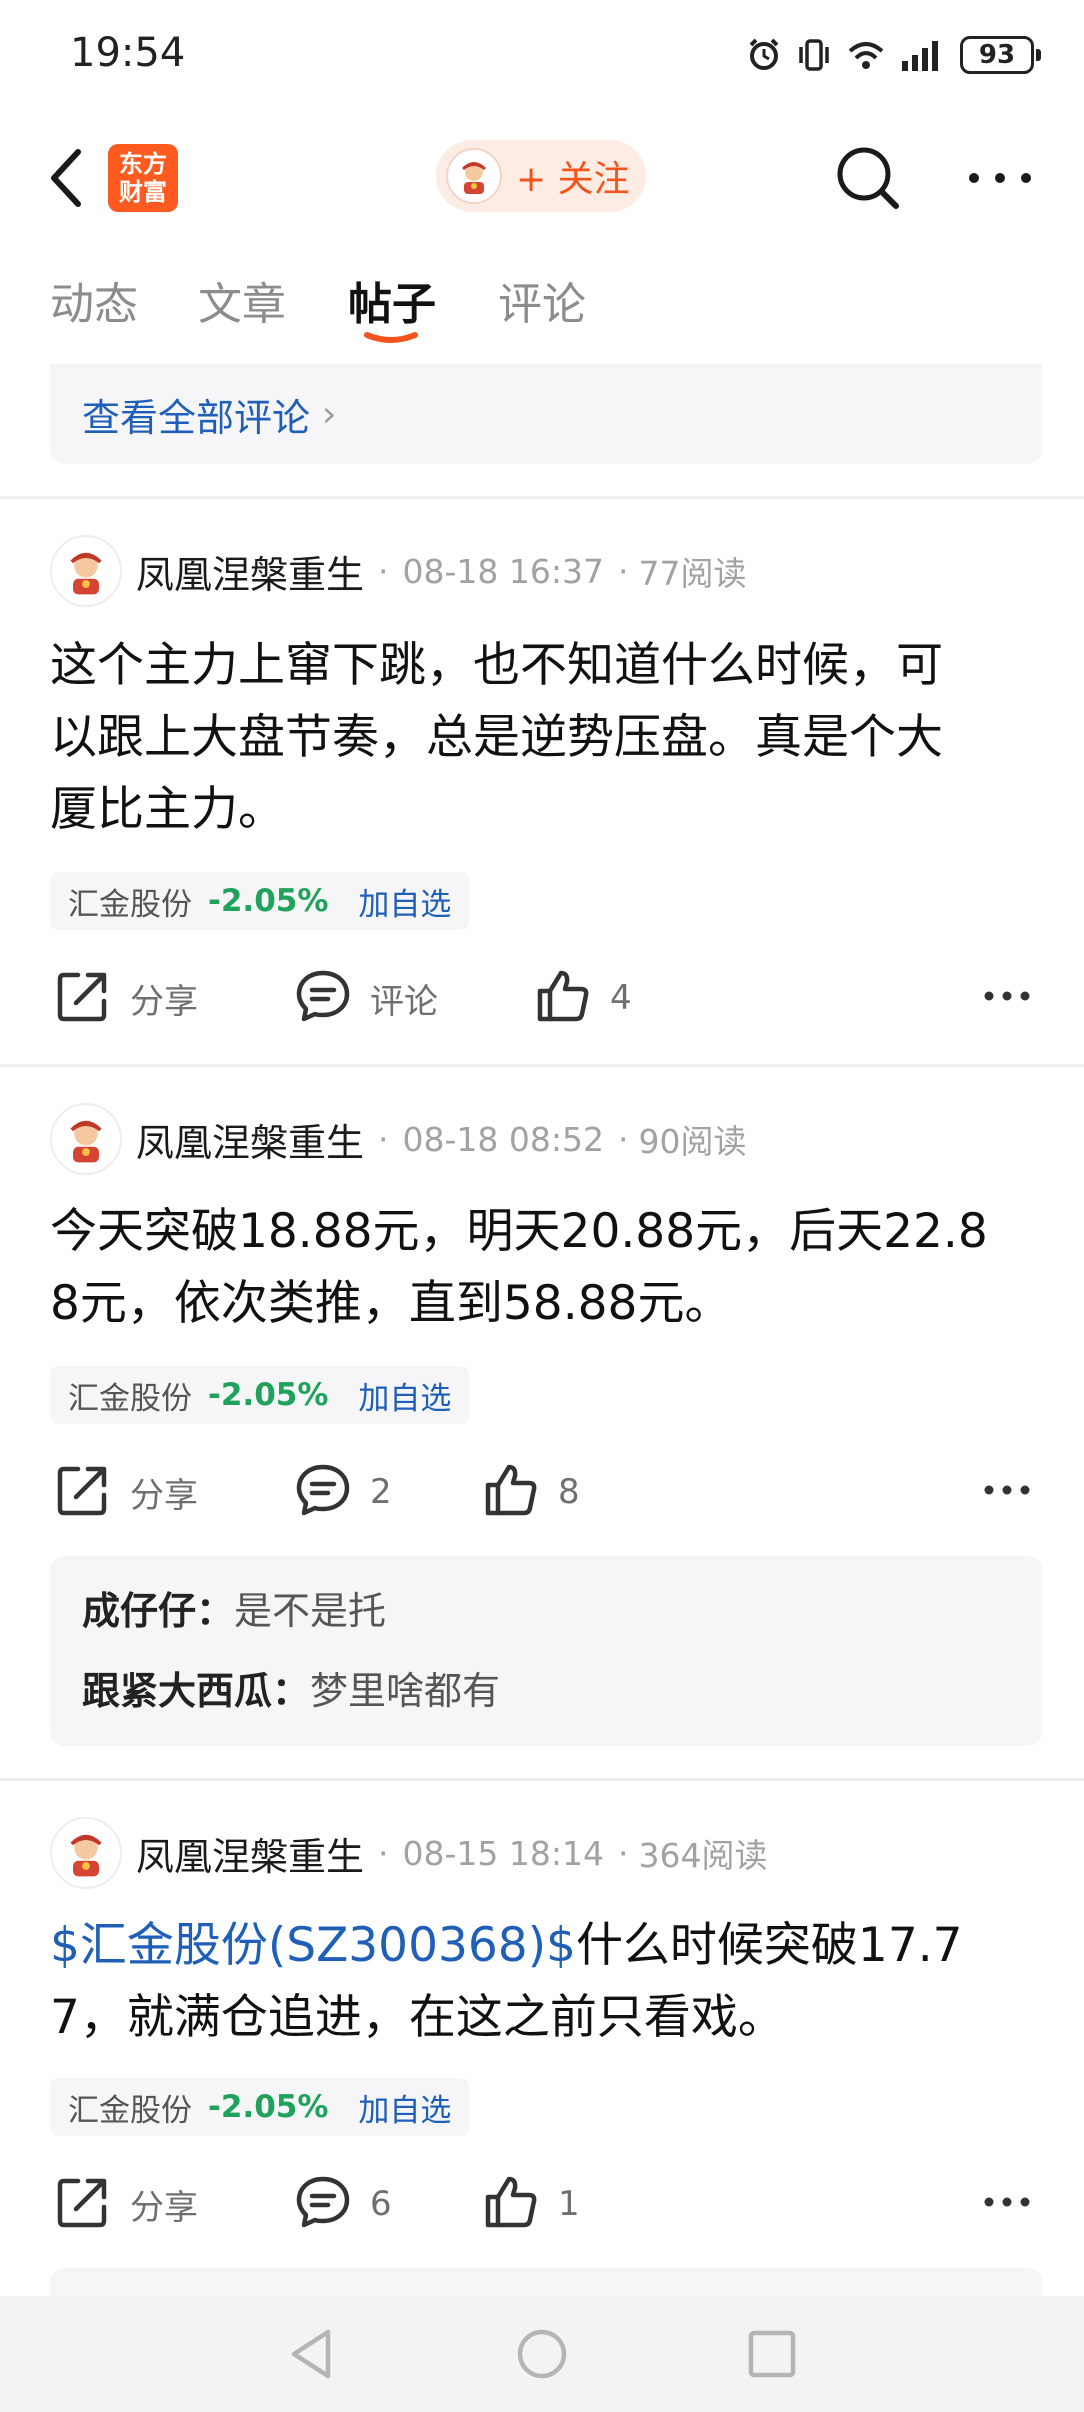  Describe the element at coordinates (404, 1001) in the screenshot. I see `comment-label: 评论` at that location.